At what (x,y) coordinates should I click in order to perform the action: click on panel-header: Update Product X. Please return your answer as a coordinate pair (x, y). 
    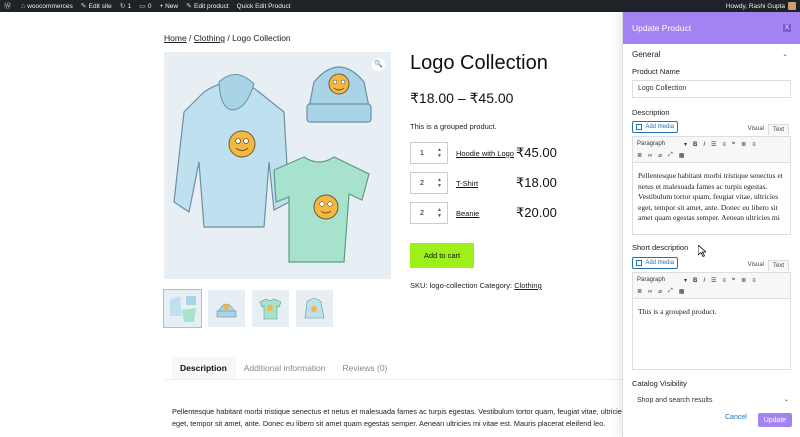
    Looking at the image, I should click on (711, 28).